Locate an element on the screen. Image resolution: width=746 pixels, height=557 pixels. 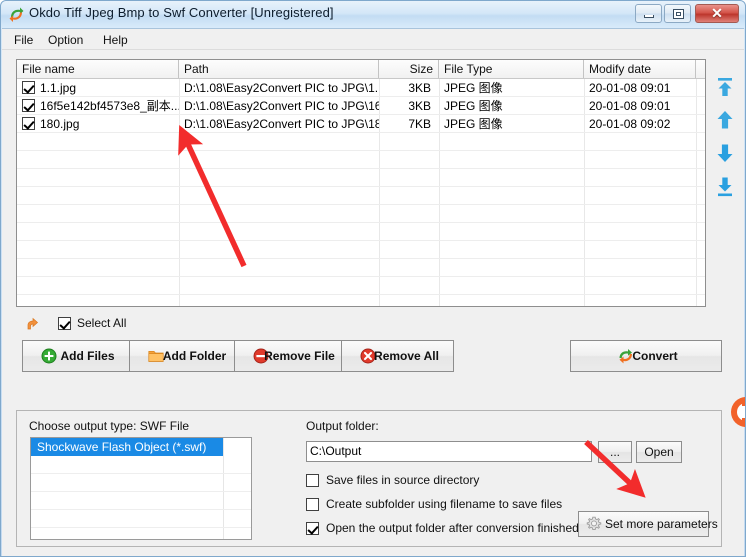
convert-button: Convert is located at coordinates (646, 356).